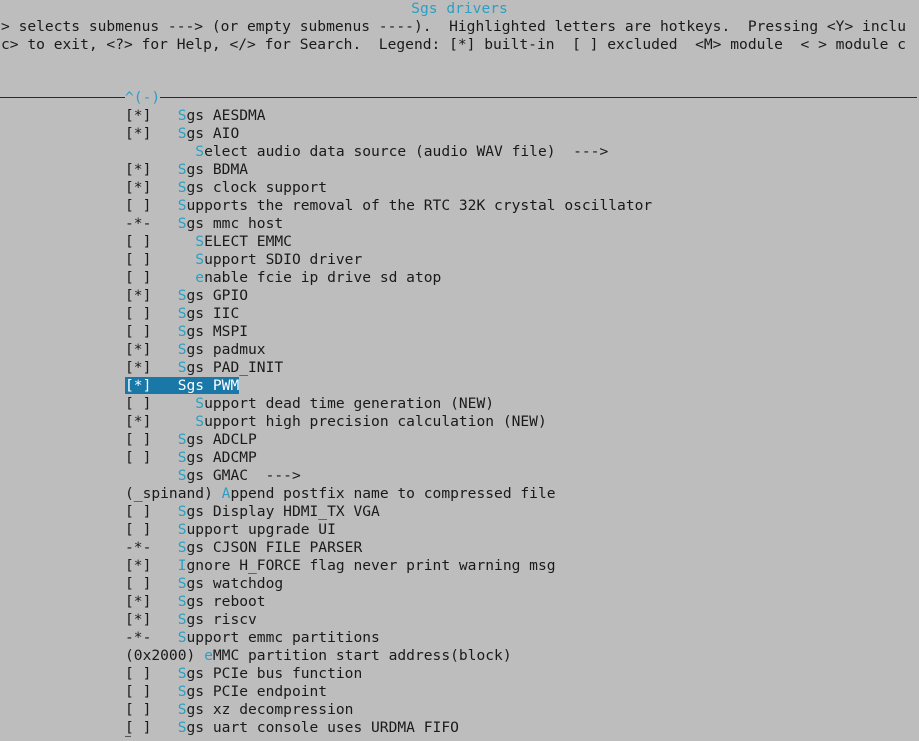 This screenshot has height=741, width=919. What do you see at coordinates (128, 736) in the screenshot?
I see `scroll-down-indicator: ―` at bounding box center [128, 736].